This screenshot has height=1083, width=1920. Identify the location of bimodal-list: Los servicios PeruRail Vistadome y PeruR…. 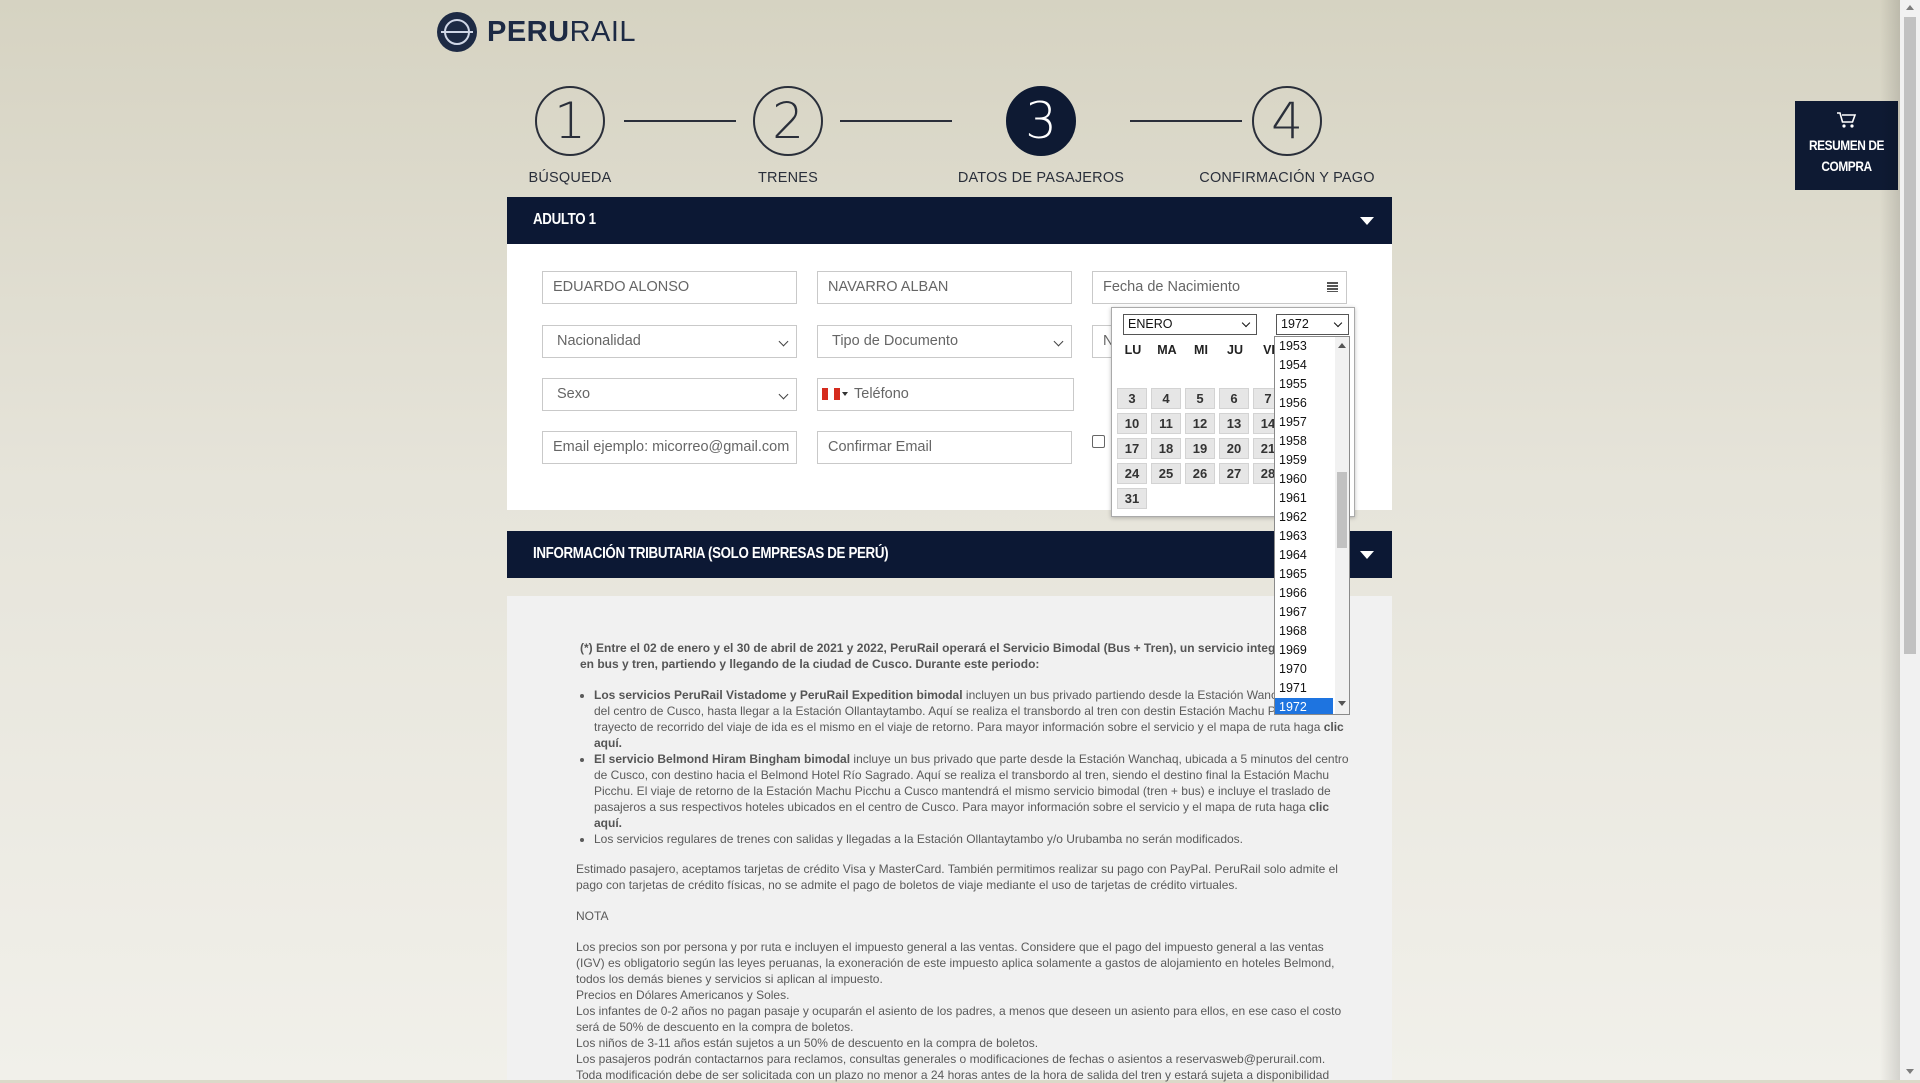
(965, 767).